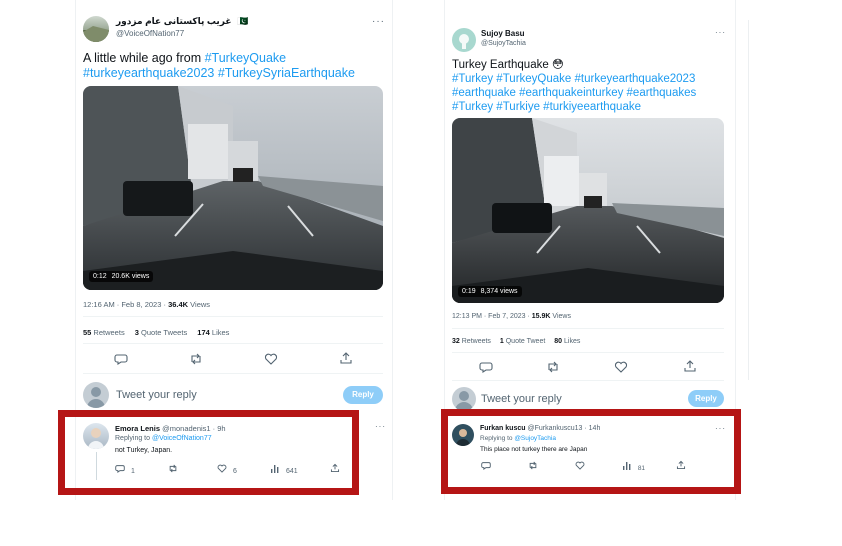 The height and width of the screenshot is (546, 842). Describe the element at coordinates (142, 58) in the screenshot. I see `left-tweet-text: A little while ago from` at that location.